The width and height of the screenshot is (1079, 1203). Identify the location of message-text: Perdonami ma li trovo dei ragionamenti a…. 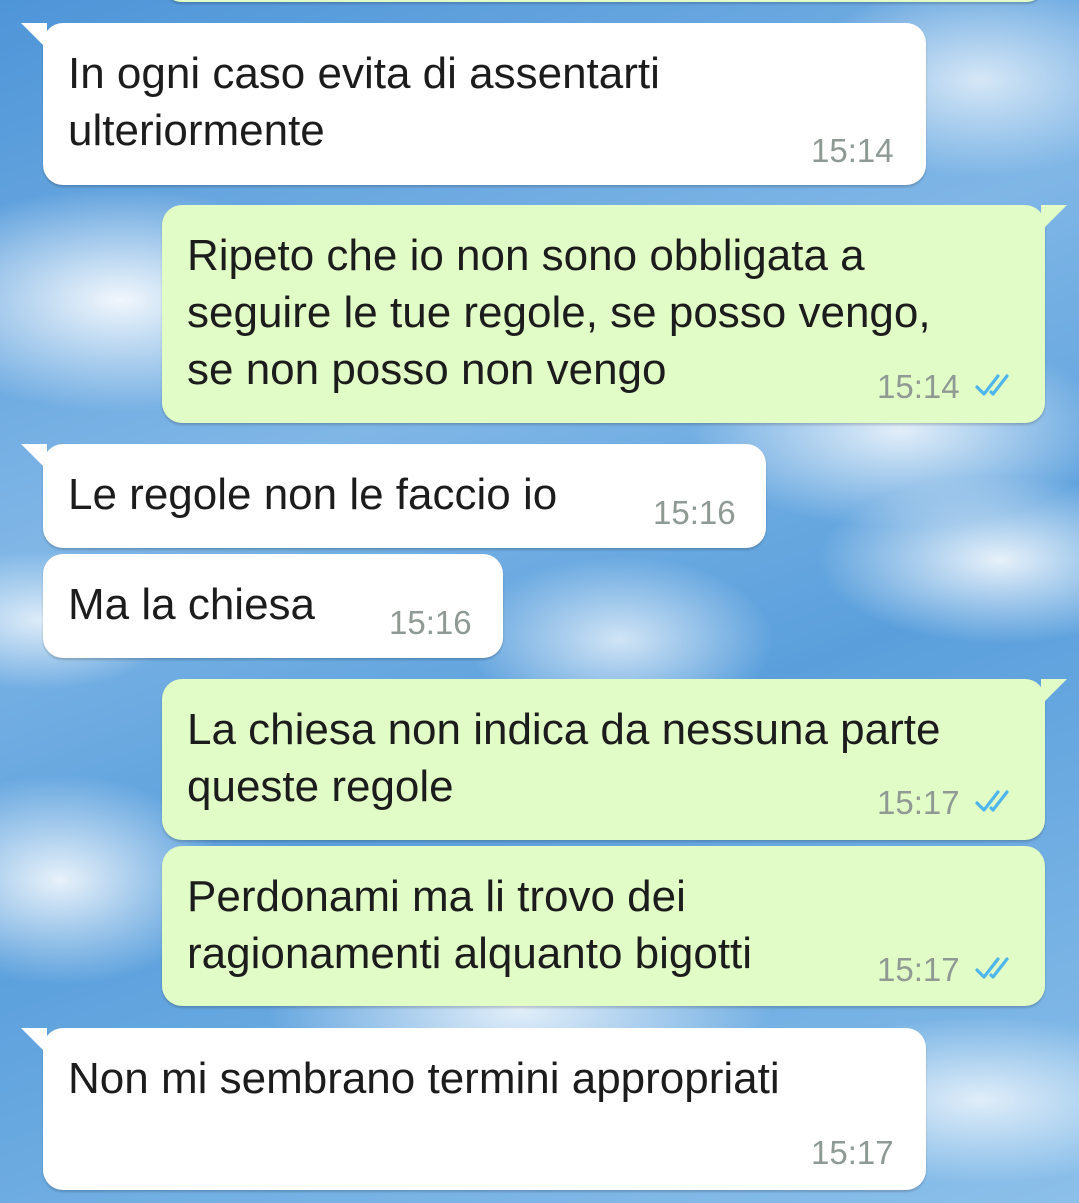
(470, 925).